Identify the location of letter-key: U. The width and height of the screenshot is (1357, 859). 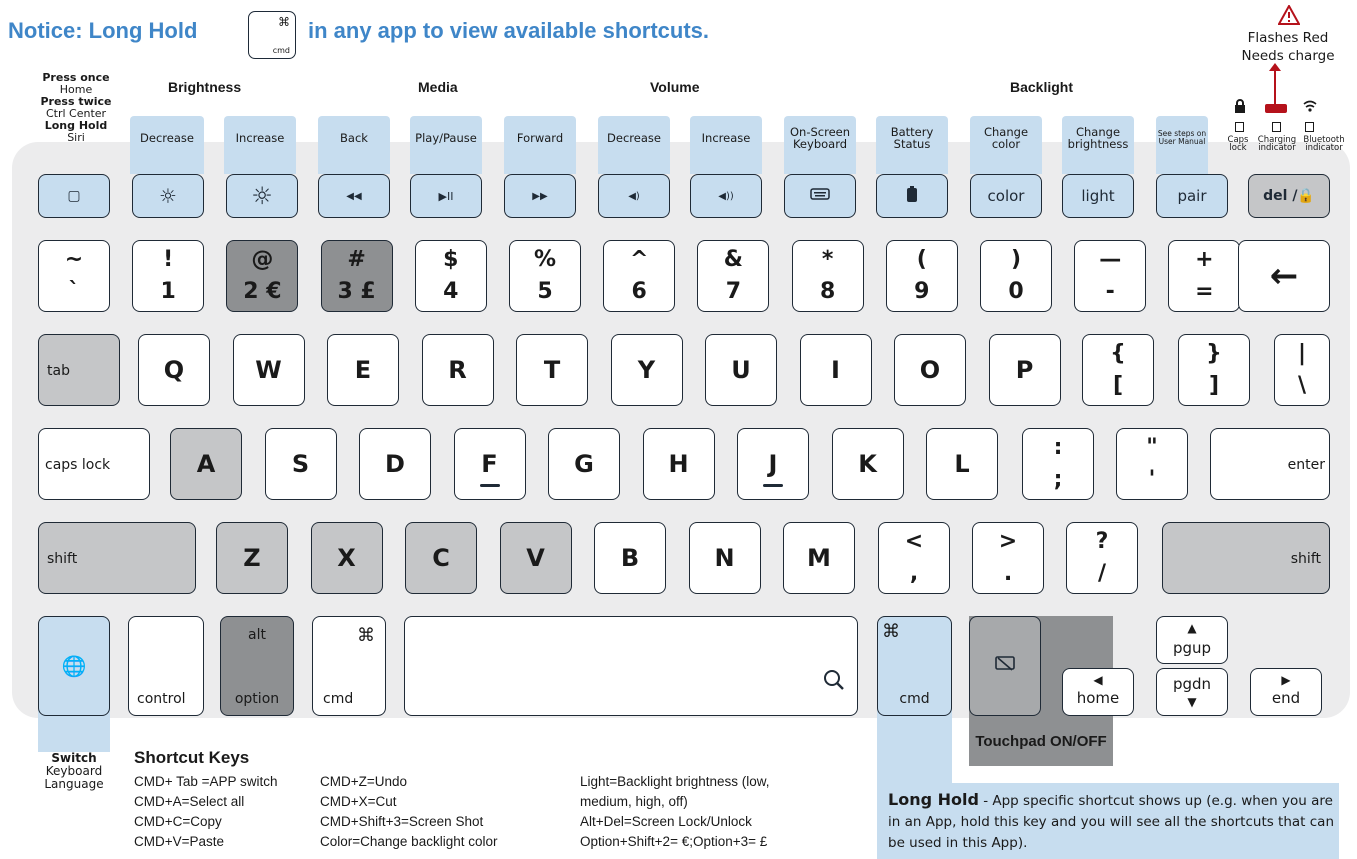
(741, 370).